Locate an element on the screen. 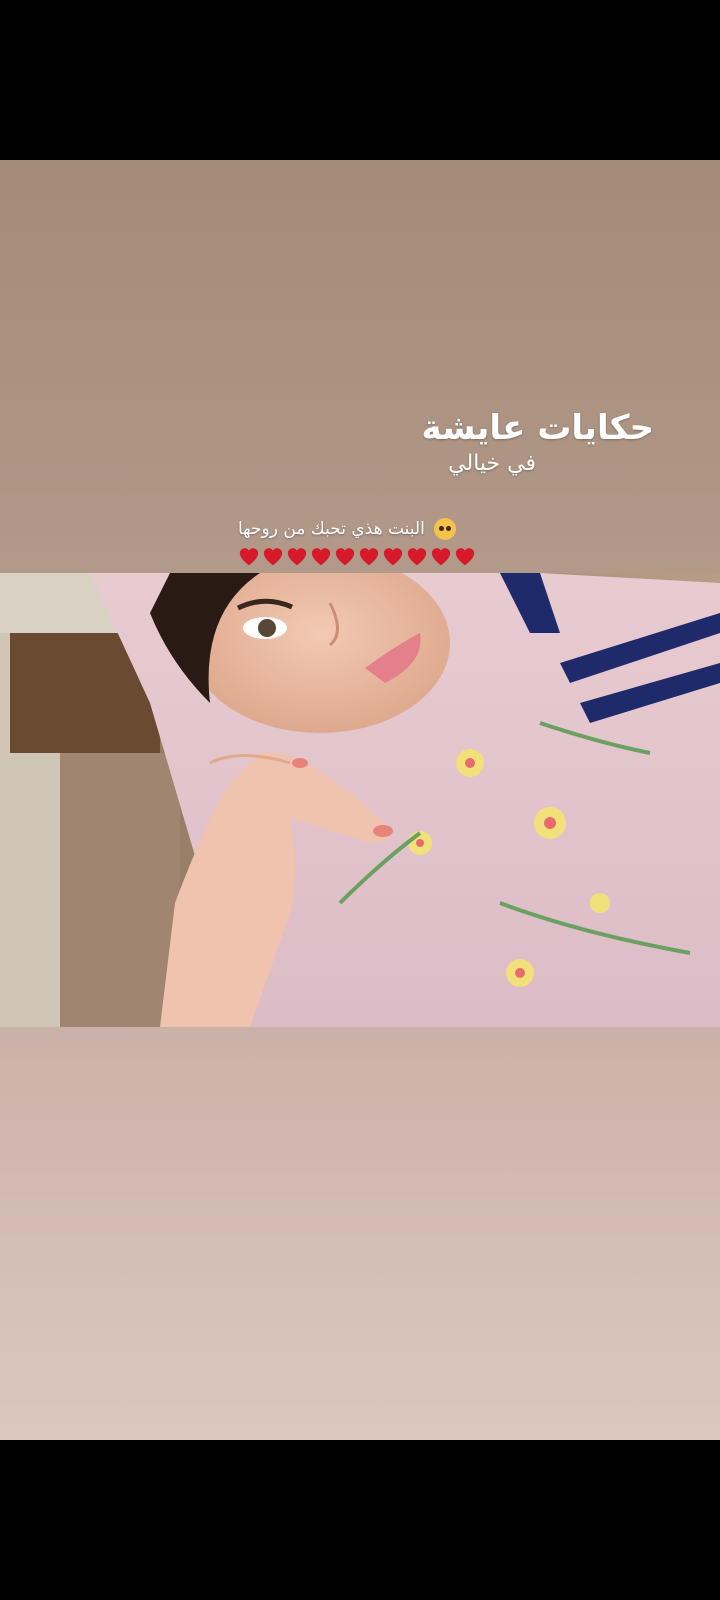  pleading-face-icon is located at coordinates (445, 529).